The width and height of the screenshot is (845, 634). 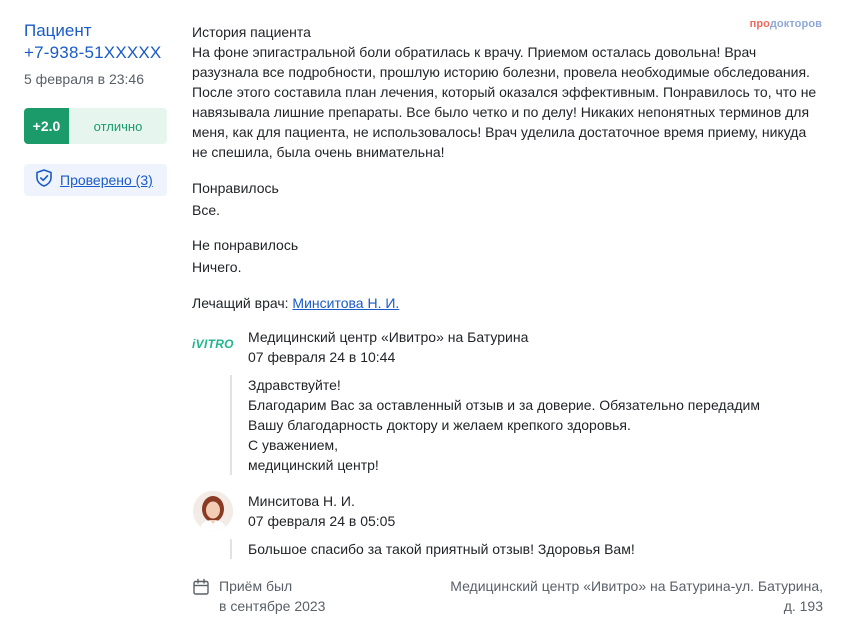 I want to click on liked-text: Все., so click(x=206, y=210).